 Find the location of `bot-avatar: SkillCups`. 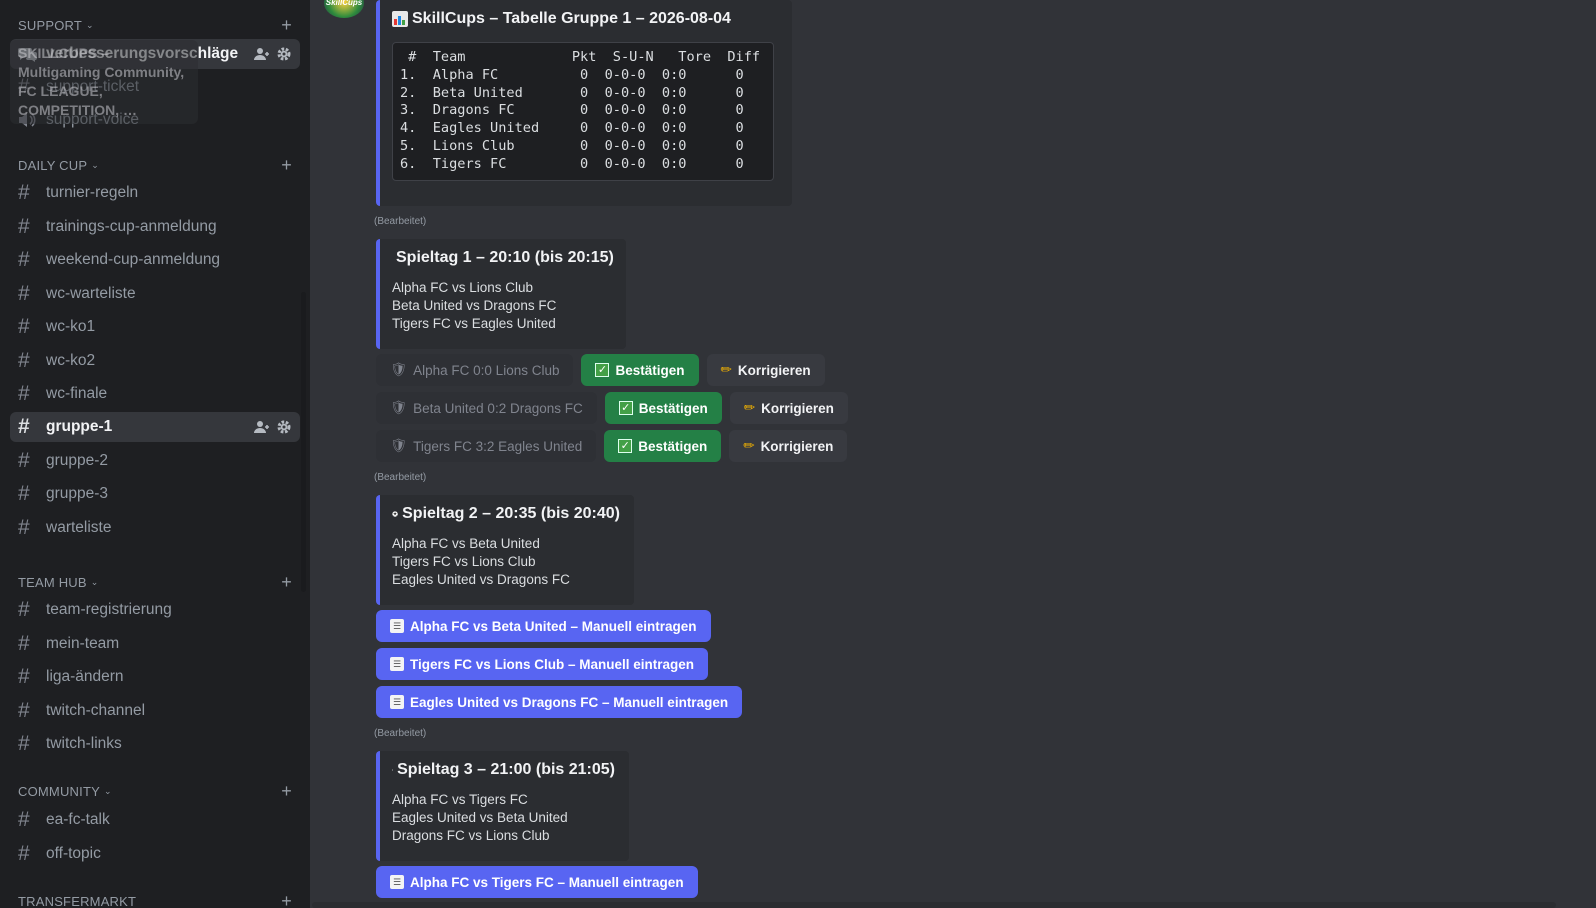

bot-avatar: SkillCups is located at coordinates (344, 9).